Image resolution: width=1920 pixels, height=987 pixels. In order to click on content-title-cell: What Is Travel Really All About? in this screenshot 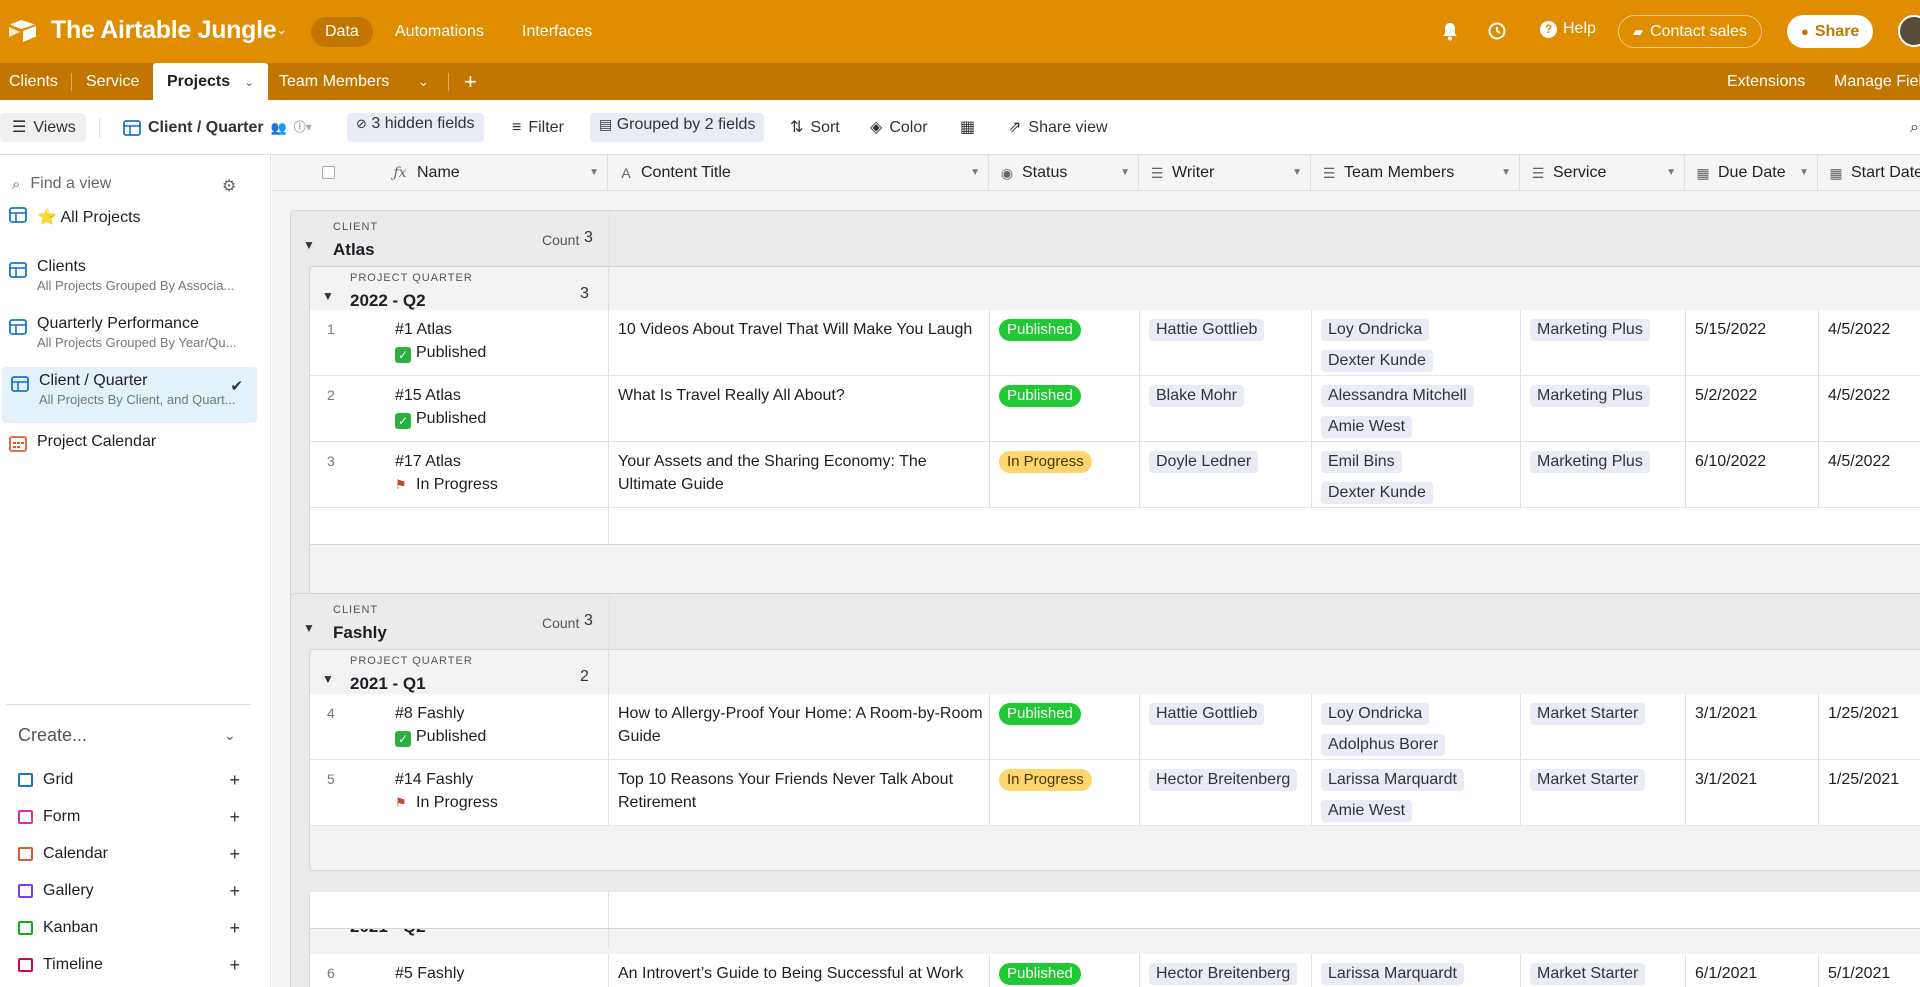, I will do `click(803, 395)`.